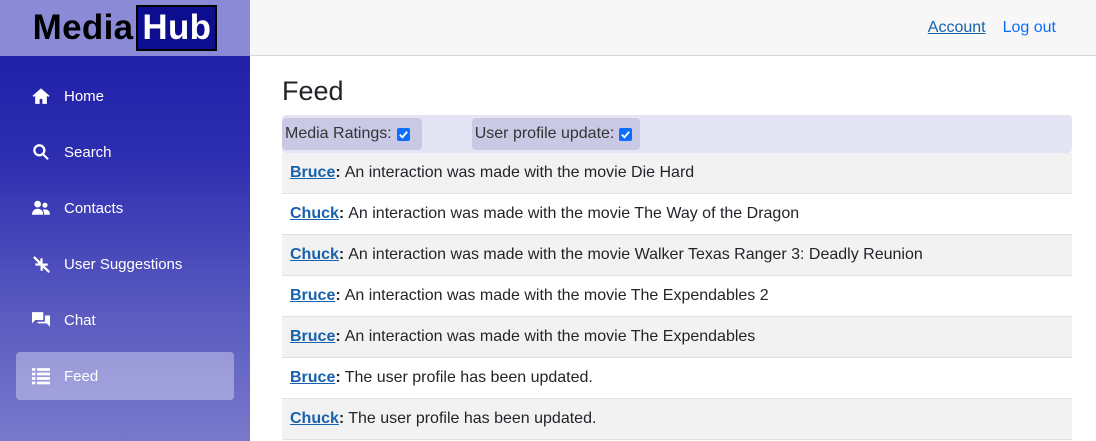 The width and height of the screenshot is (1096, 441). Describe the element at coordinates (94, 208) in the screenshot. I see `sidebar-item-label: Contacts` at that location.